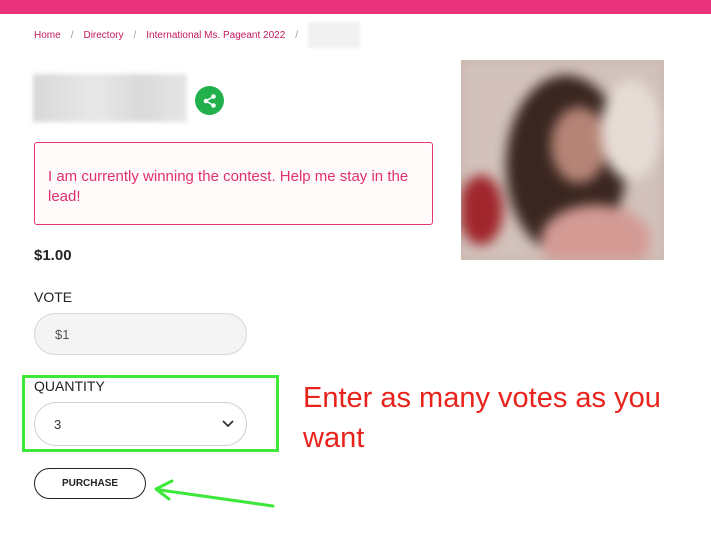 The width and height of the screenshot is (711, 549). I want to click on chevron-down-icon, so click(228, 424).